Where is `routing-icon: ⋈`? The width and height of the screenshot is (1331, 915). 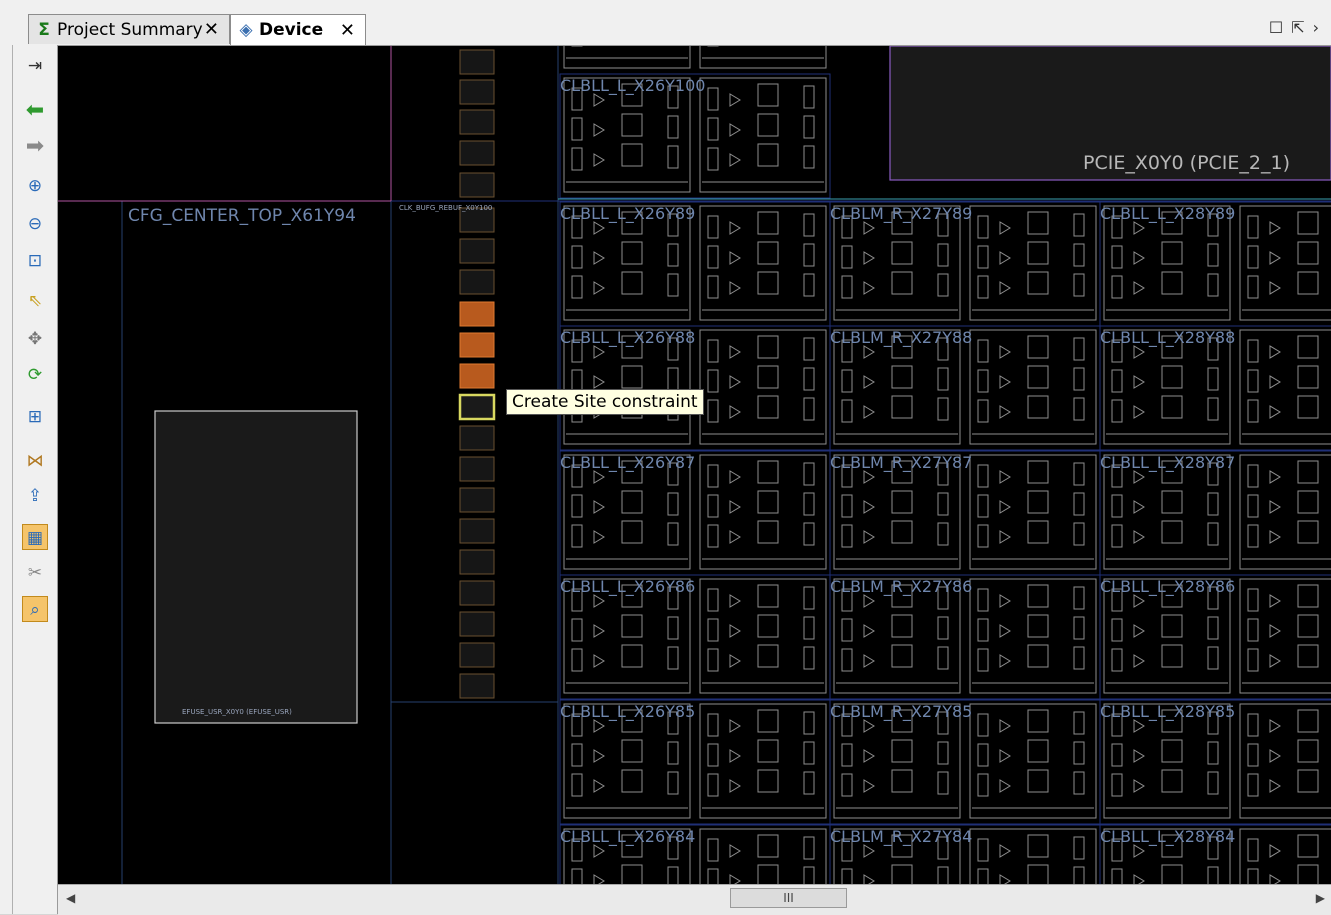 routing-icon: ⋈ is located at coordinates (35, 461).